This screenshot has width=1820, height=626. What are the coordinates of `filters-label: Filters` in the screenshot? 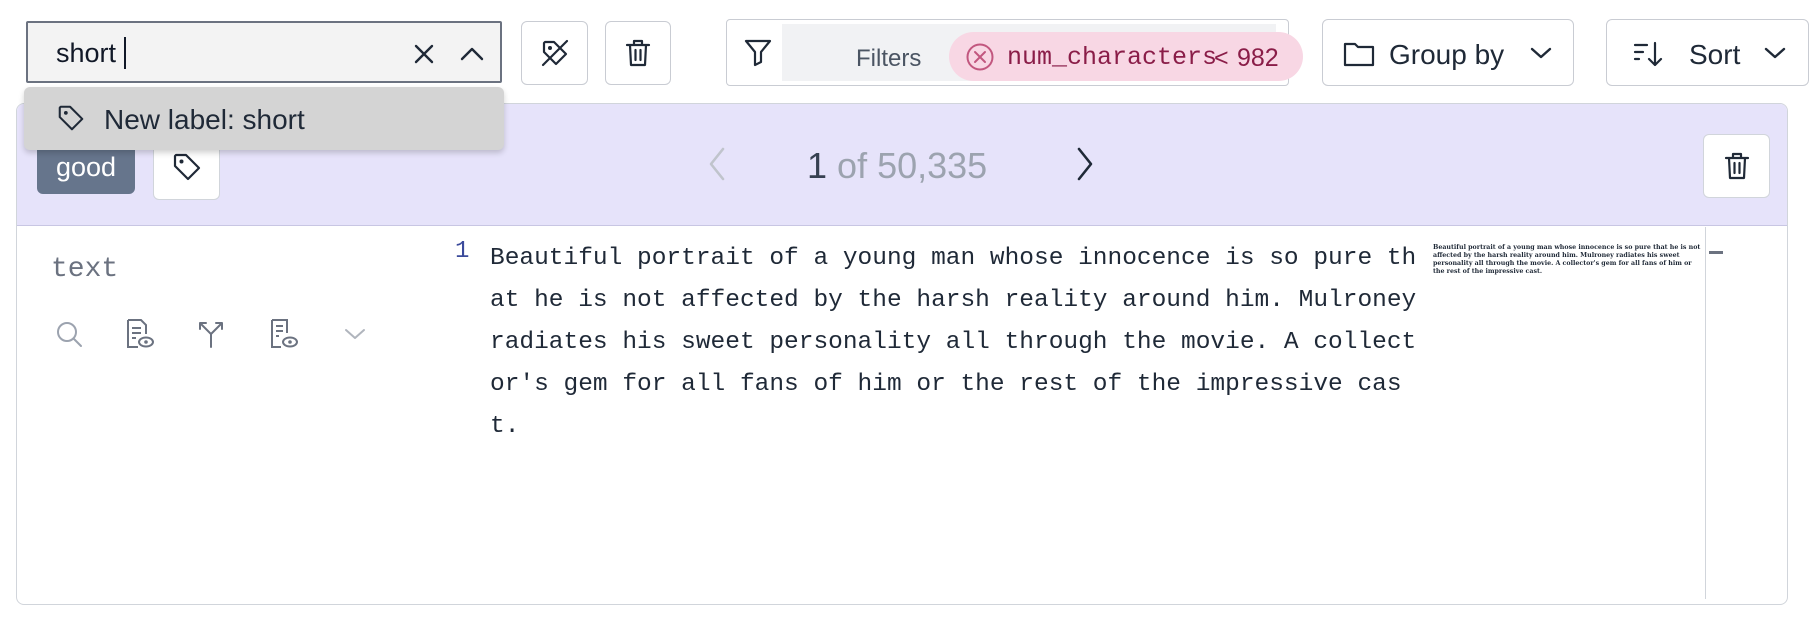 It's located at (889, 58).